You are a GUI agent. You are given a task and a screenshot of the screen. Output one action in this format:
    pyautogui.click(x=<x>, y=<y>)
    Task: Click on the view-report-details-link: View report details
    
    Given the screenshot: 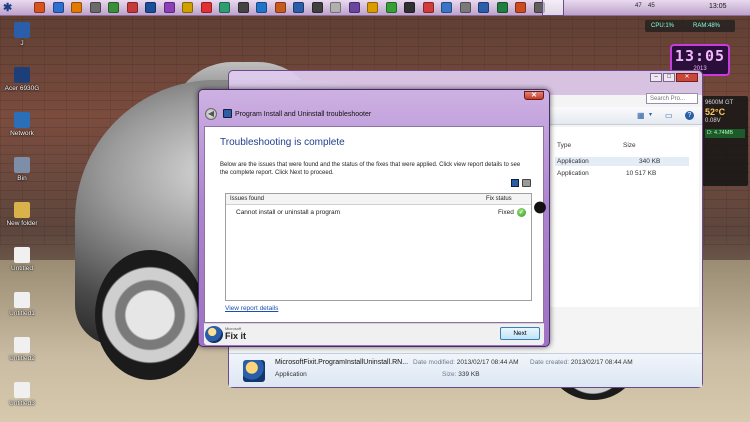 What is the action you would take?
    pyautogui.click(x=251, y=308)
    